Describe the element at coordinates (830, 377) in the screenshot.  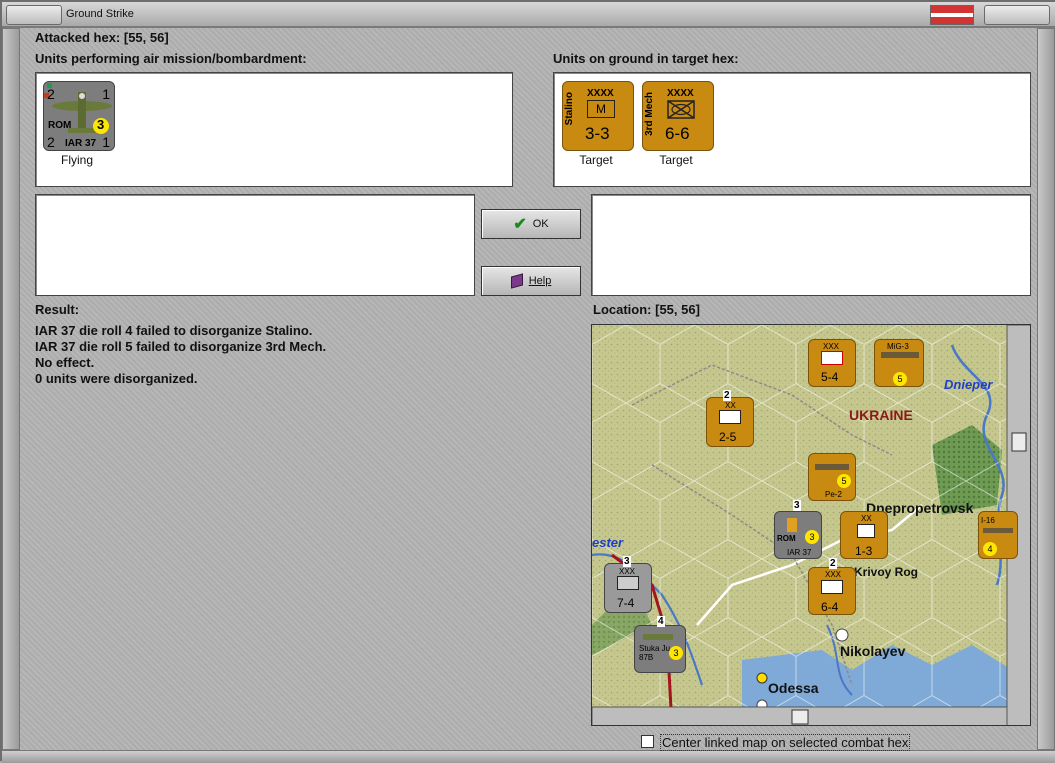
I see `map-counter-strength: 5-4` at that location.